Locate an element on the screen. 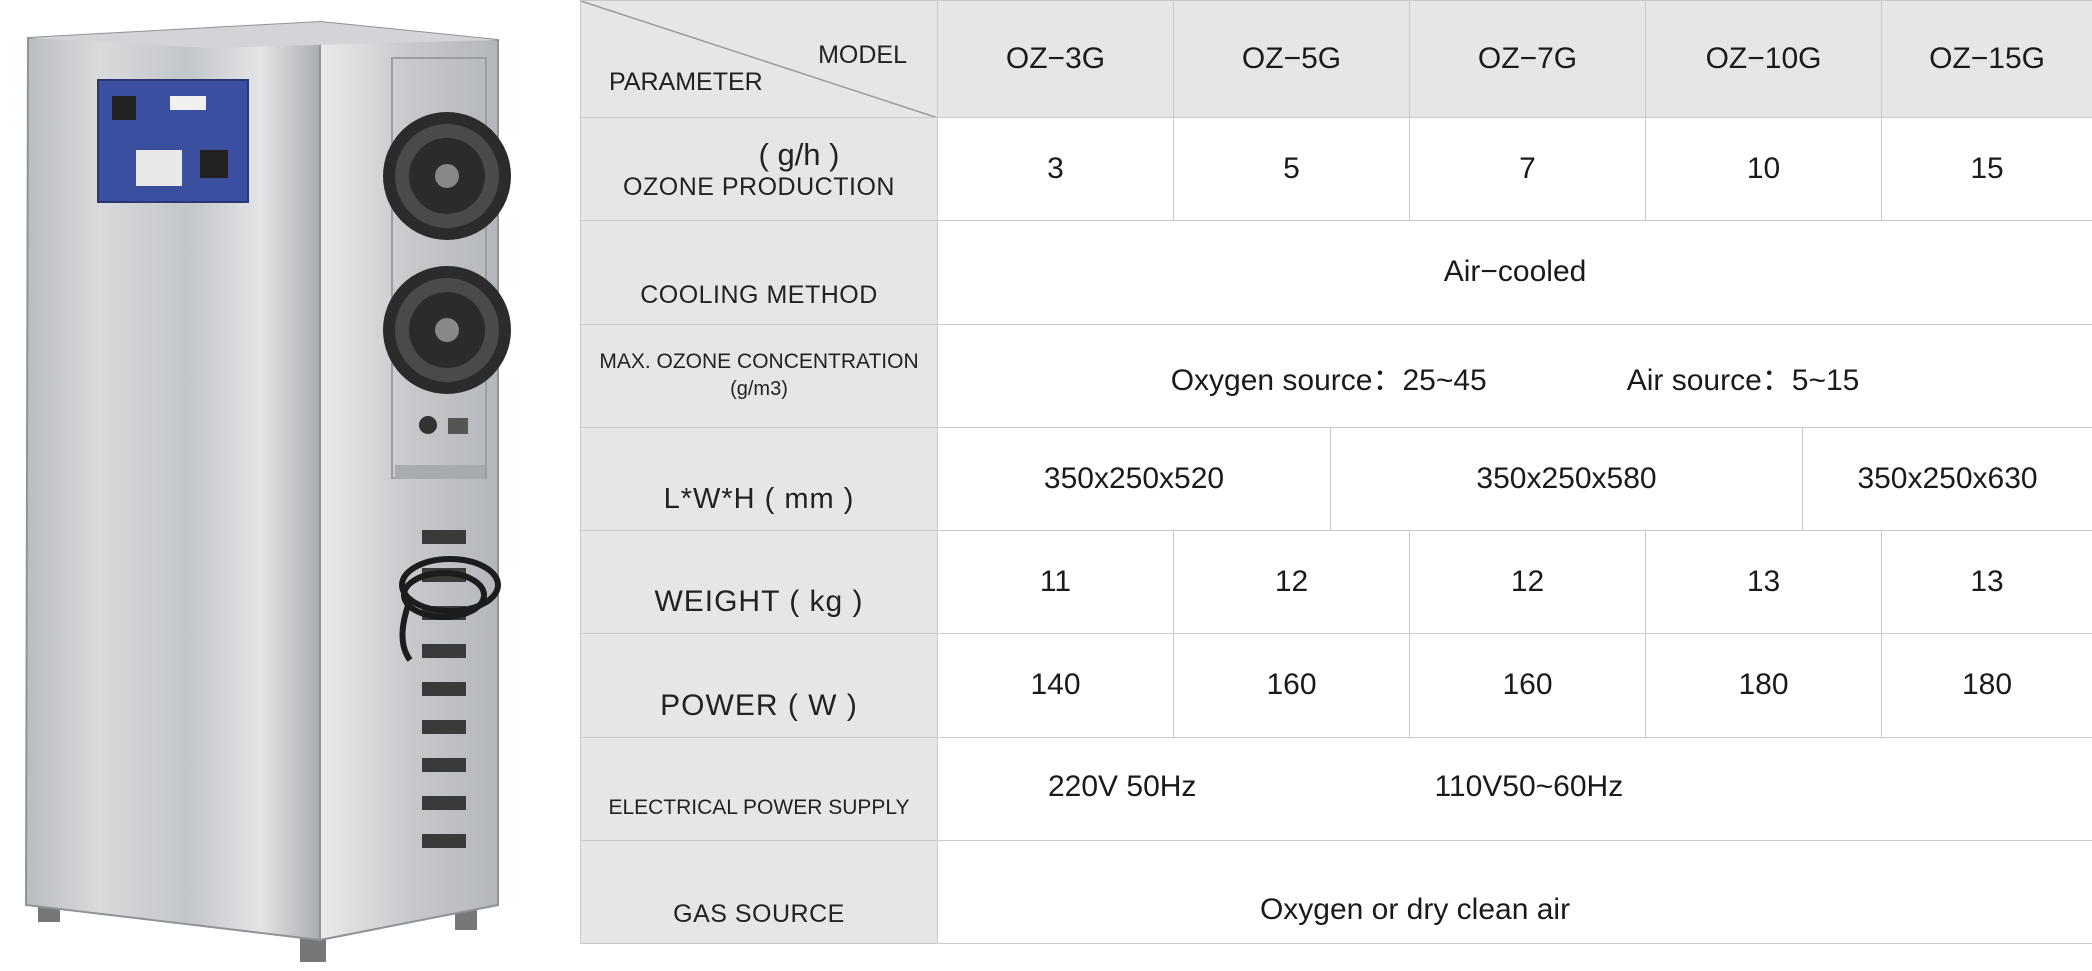  model-label: MODEL is located at coordinates (862, 55).